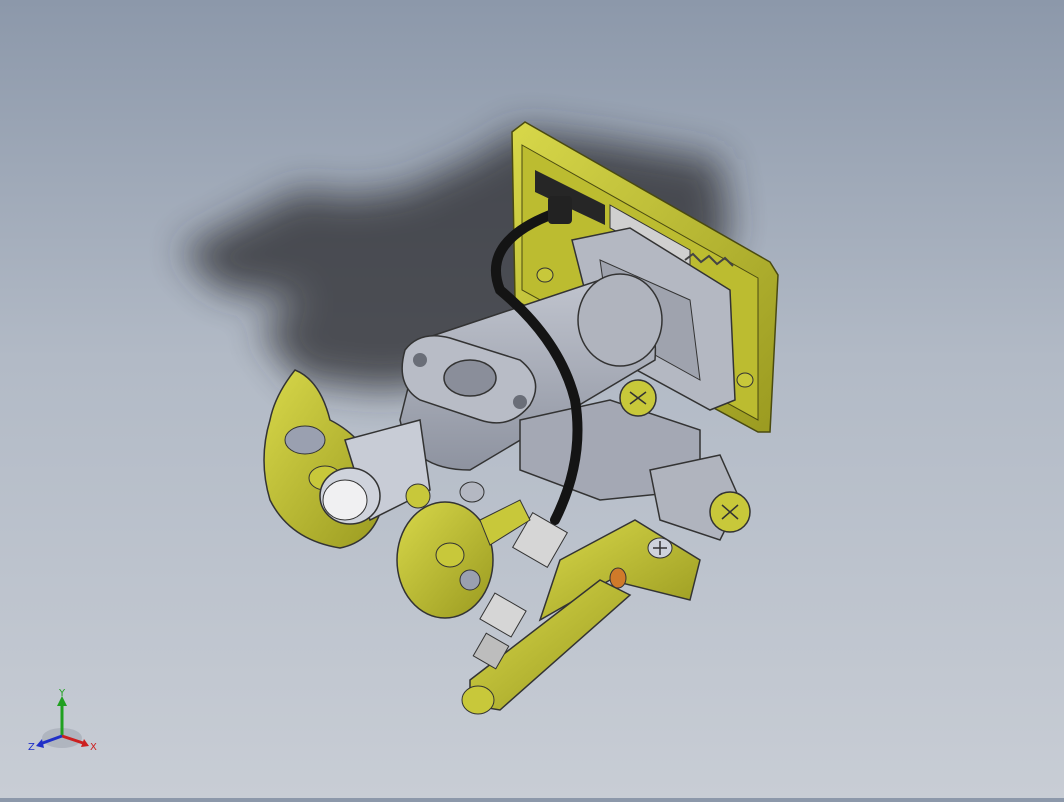  What do you see at coordinates (445, 560) in the screenshot?
I see `lower-adjuster-disc` at bounding box center [445, 560].